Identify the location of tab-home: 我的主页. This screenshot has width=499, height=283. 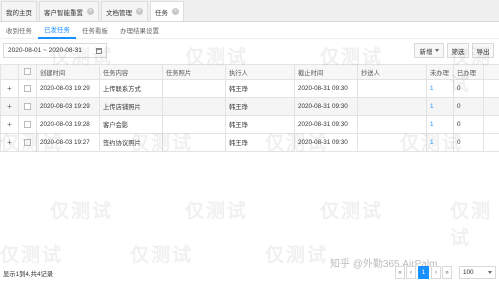
(19, 11).